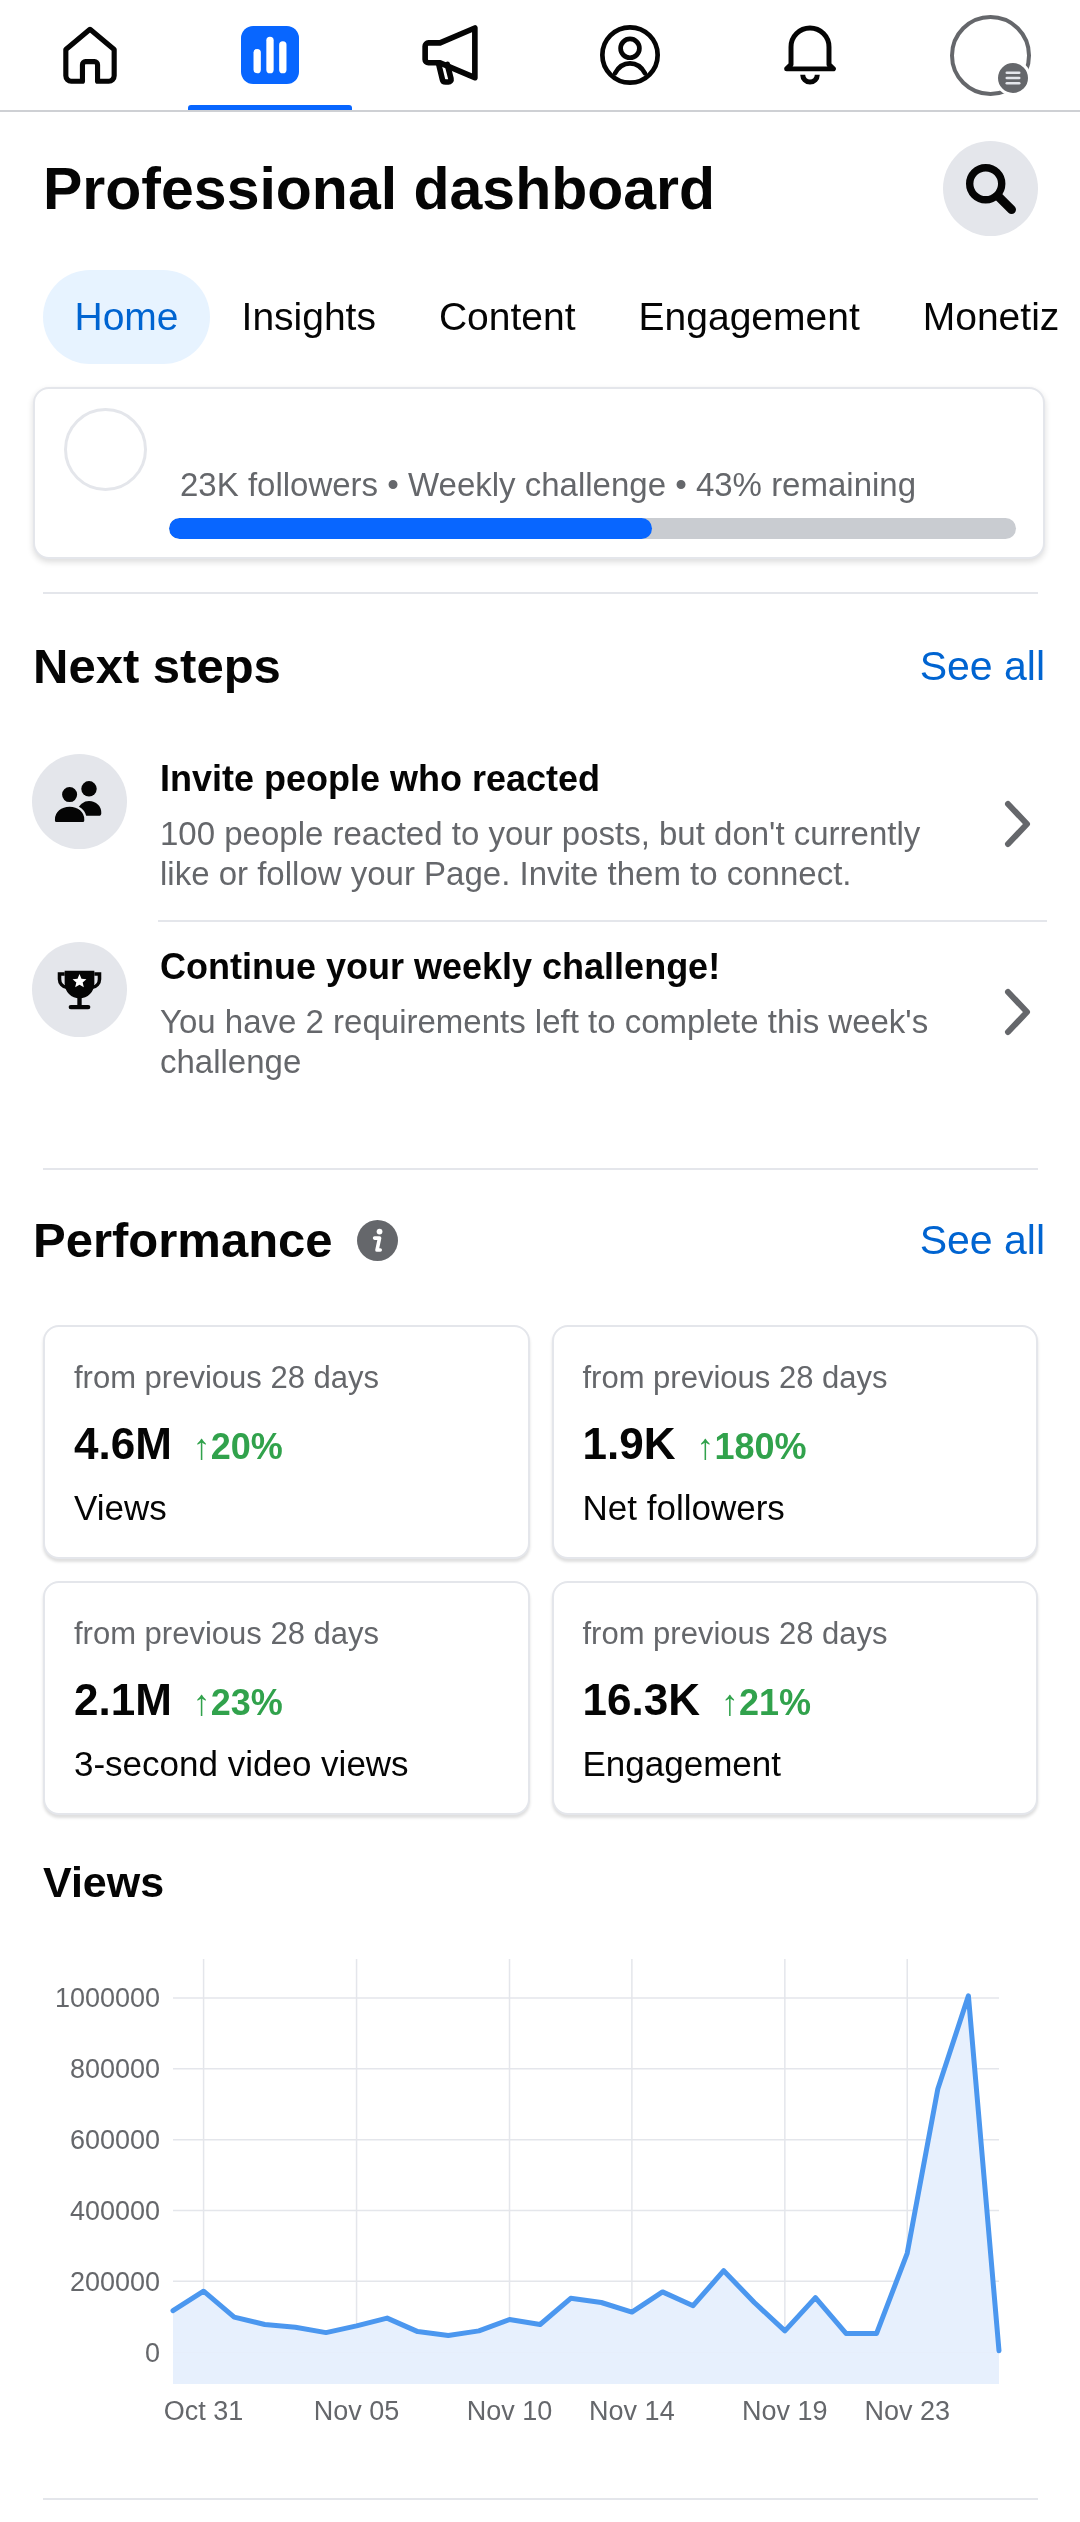 Image resolution: width=1080 pixels, height=2522 pixels. I want to click on step-description: You have 2 requirements left to complete this week's challenge, so click(545, 1042).